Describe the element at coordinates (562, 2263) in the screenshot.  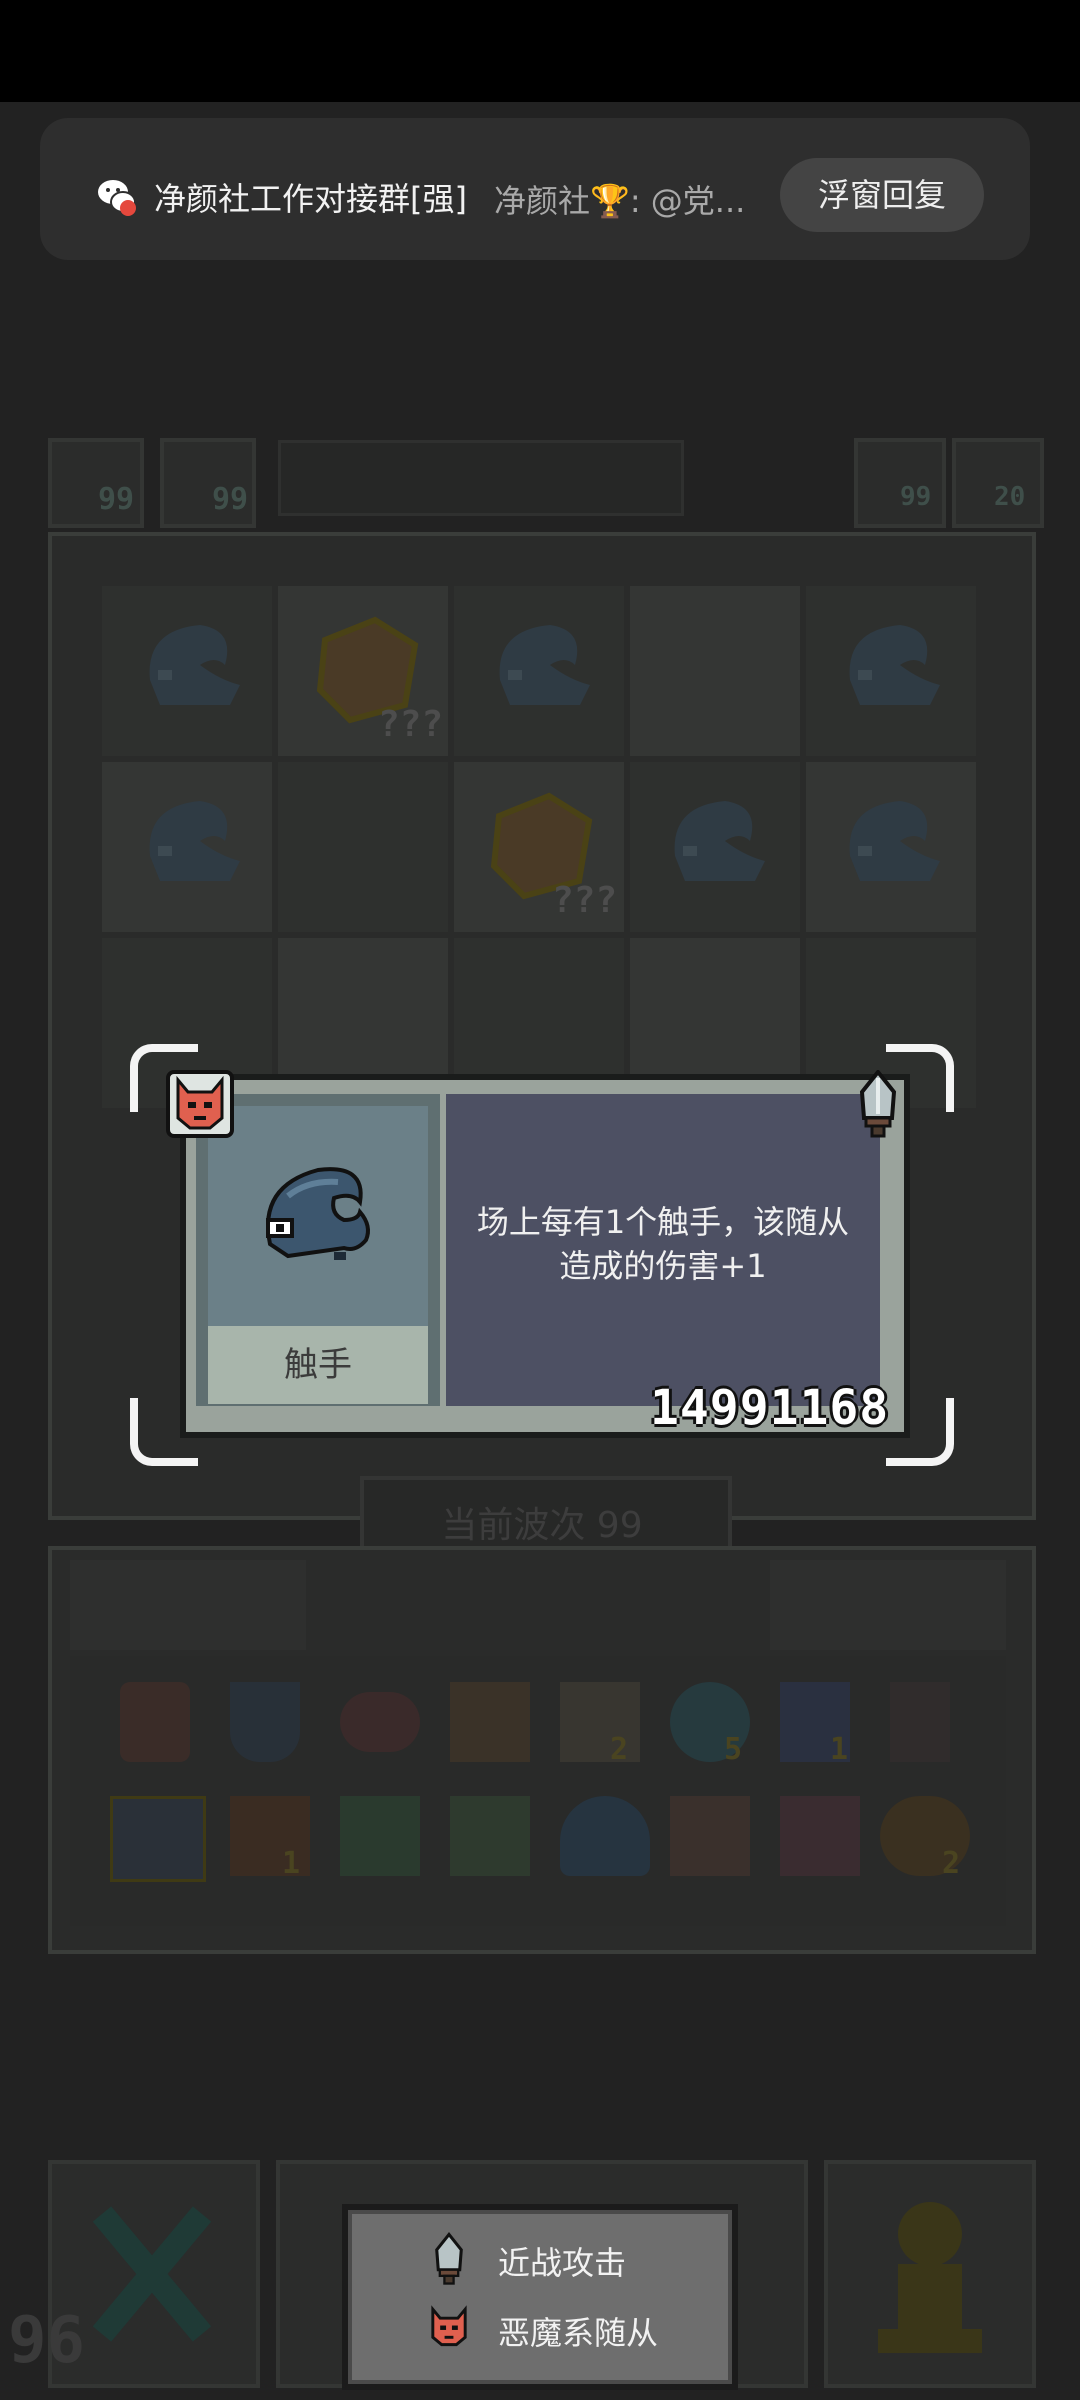
I see `legend-label: 近战攻击` at that location.